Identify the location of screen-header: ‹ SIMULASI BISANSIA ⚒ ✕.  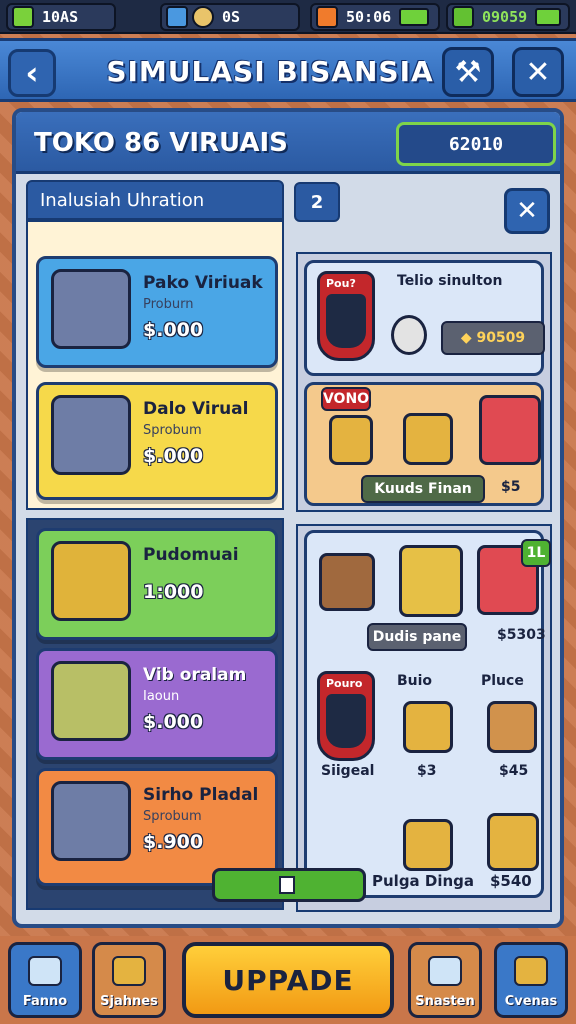
(288, 70).